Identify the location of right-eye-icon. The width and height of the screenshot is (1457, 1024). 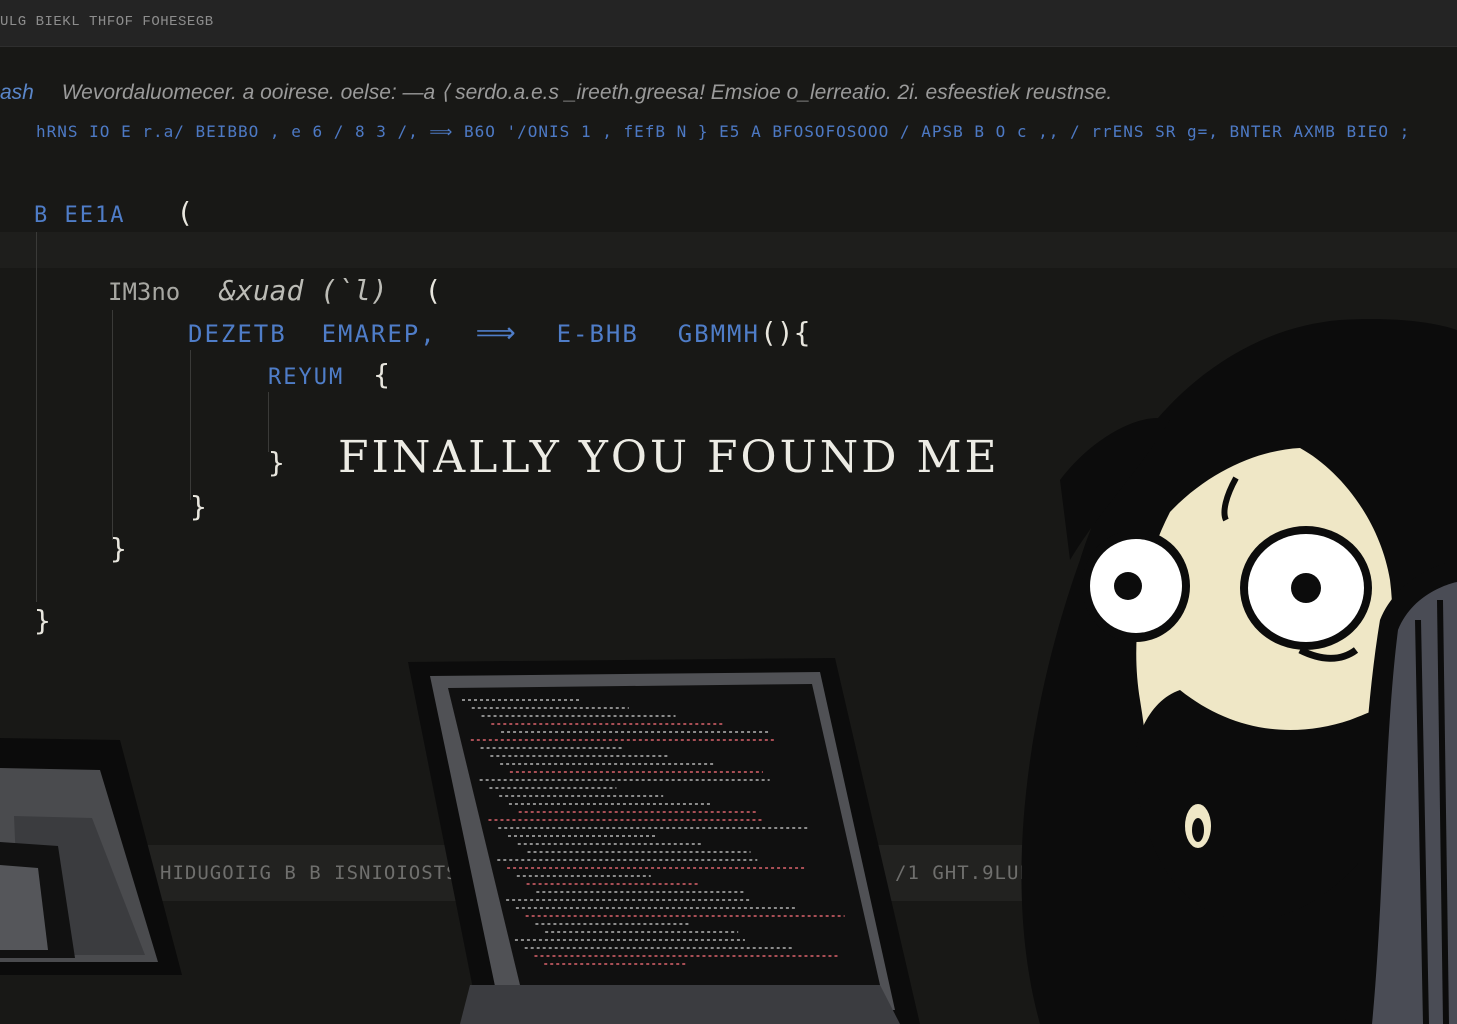
(1306, 588).